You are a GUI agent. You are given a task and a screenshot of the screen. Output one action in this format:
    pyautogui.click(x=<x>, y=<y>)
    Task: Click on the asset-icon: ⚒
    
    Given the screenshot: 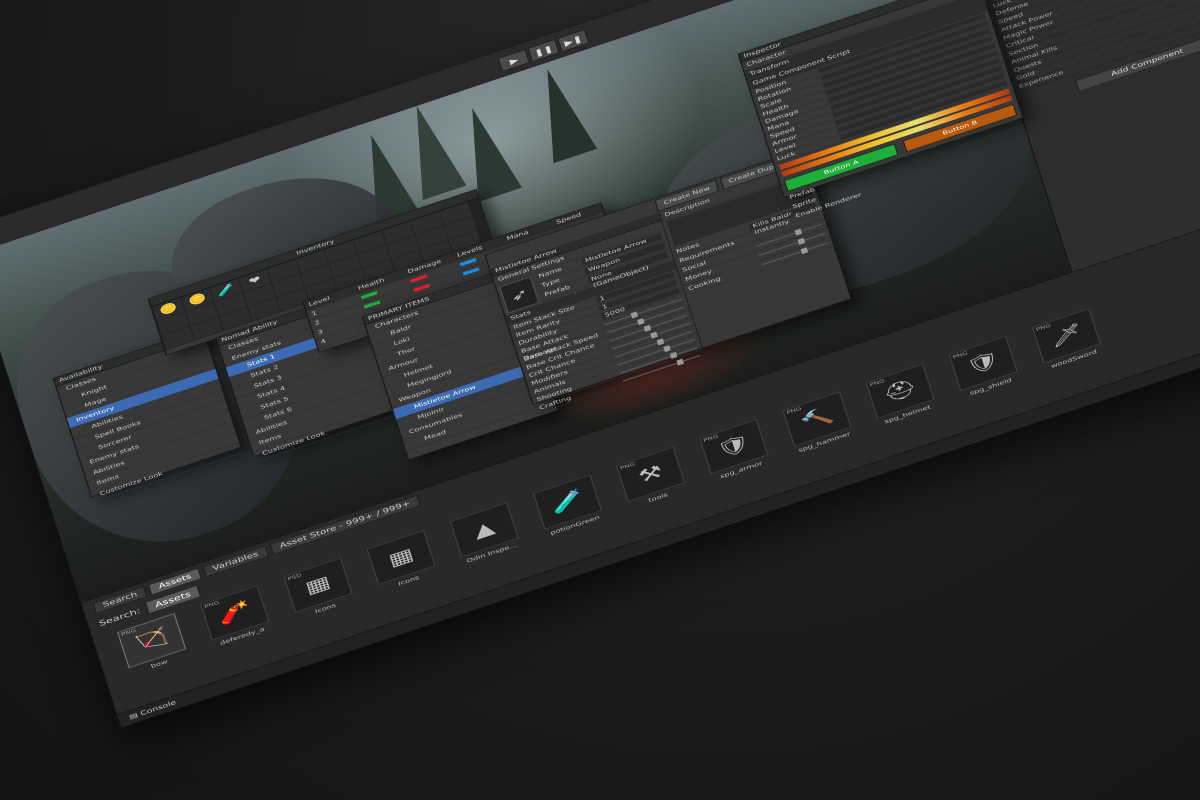 What is the action you would take?
    pyautogui.click(x=651, y=474)
    